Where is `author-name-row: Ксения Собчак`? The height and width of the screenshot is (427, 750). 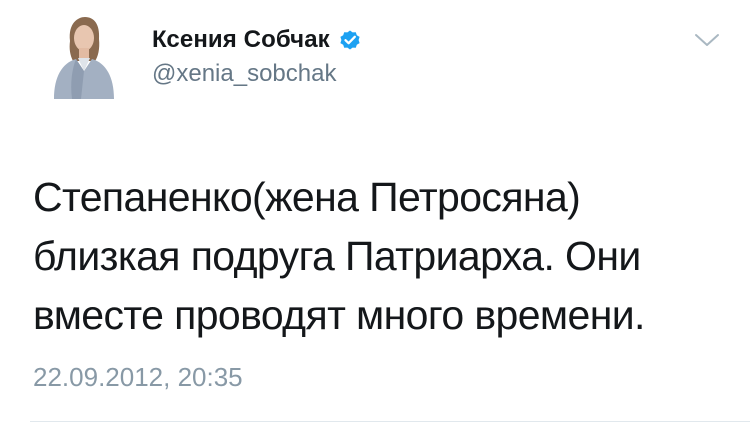
author-name-row: Ксения Собчак is located at coordinates (257, 40).